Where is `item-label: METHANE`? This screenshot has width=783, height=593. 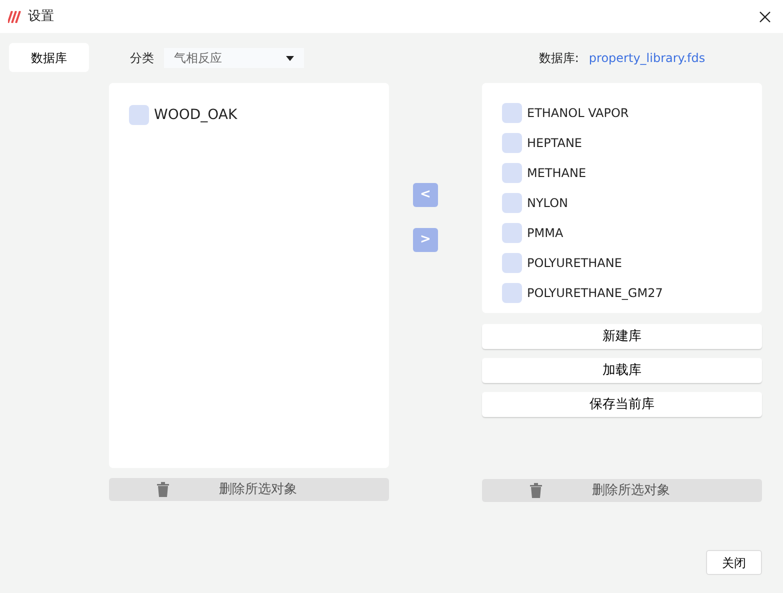 item-label: METHANE is located at coordinates (556, 173).